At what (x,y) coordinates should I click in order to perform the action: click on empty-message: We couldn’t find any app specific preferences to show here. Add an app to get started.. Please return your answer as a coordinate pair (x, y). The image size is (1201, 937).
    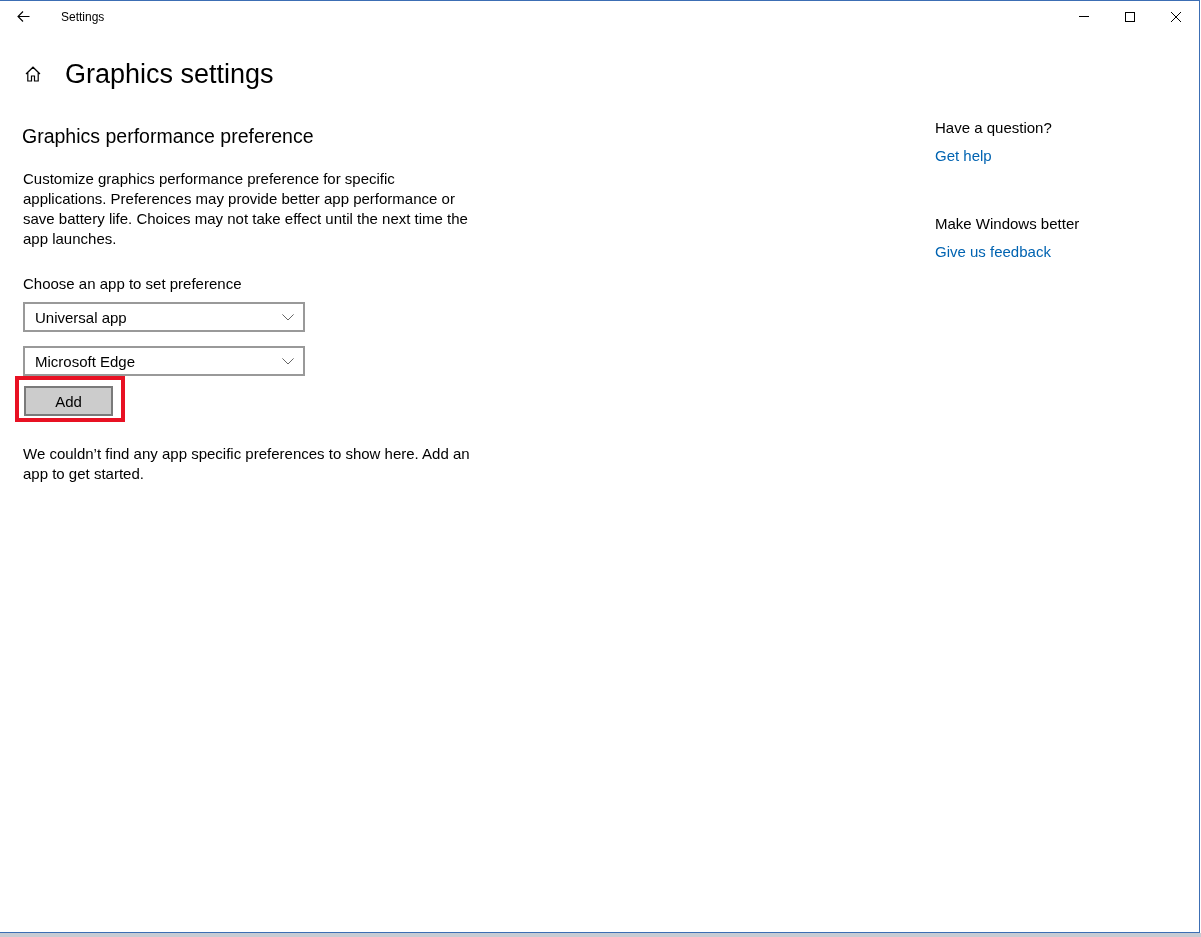
    Looking at the image, I should click on (247, 464).